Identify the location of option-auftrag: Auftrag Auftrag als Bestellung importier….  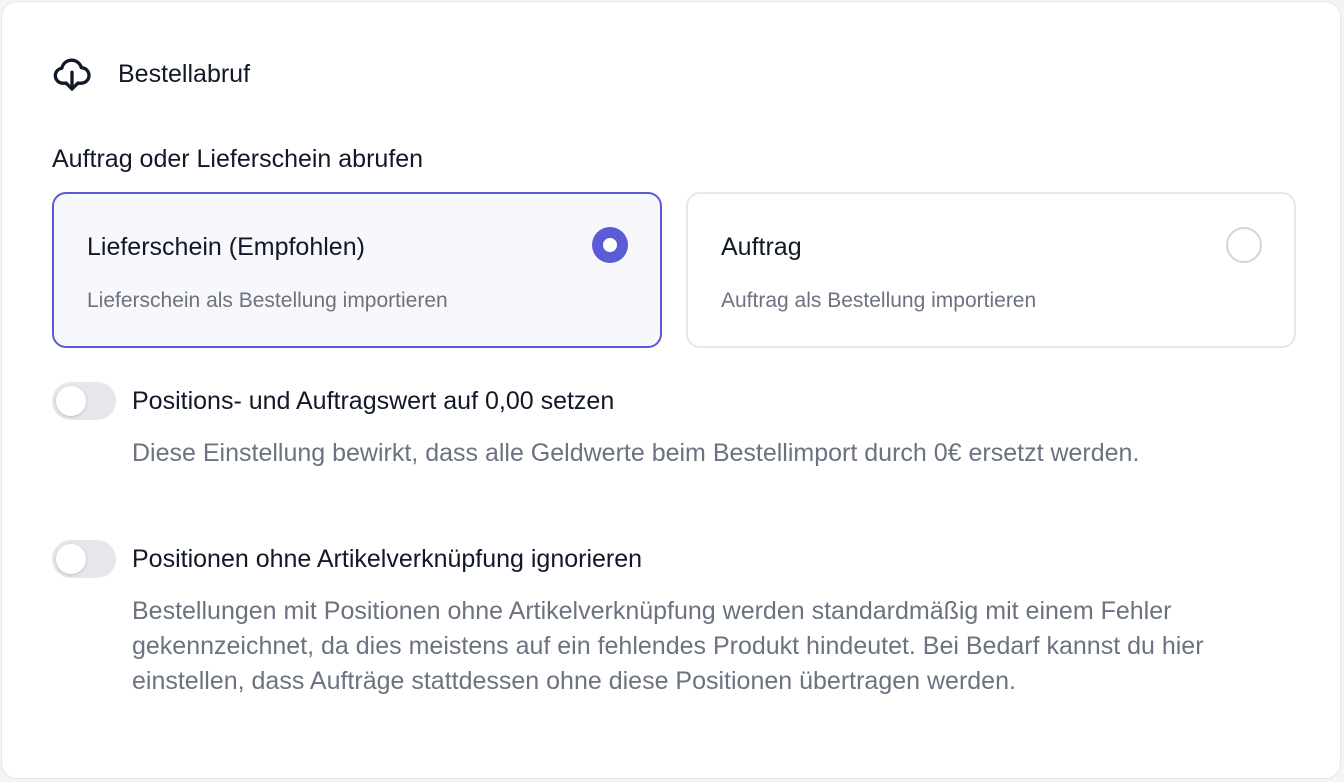
(991, 270).